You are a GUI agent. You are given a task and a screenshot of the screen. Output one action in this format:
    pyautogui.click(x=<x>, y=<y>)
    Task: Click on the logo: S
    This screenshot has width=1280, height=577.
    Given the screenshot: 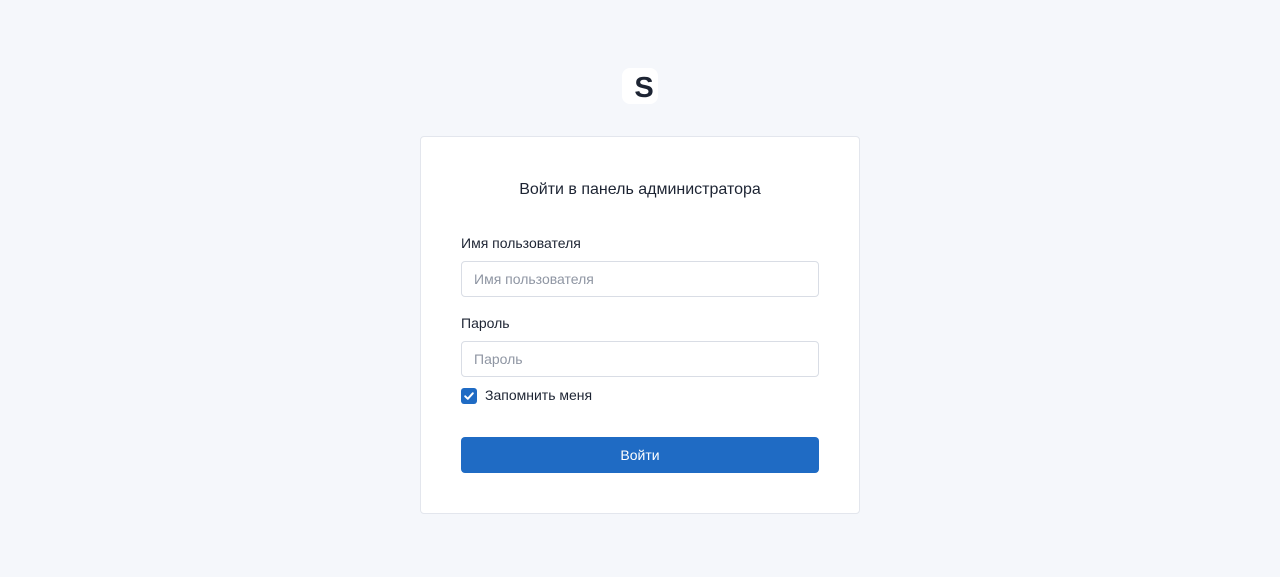 What is the action you would take?
    pyautogui.click(x=640, y=86)
    